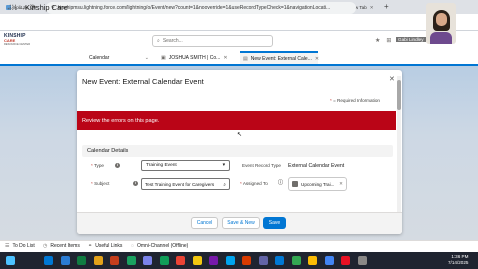  What do you see at coordinates (355, 100) in the screenshot?
I see `required-info: * = Required Information` at bounding box center [355, 100].